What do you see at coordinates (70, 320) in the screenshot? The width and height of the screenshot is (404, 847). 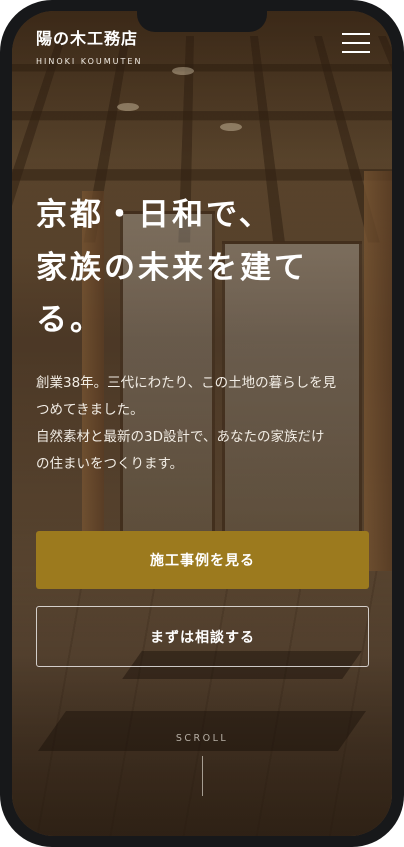 I see `hero-title-line: る。` at bounding box center [70, 320].